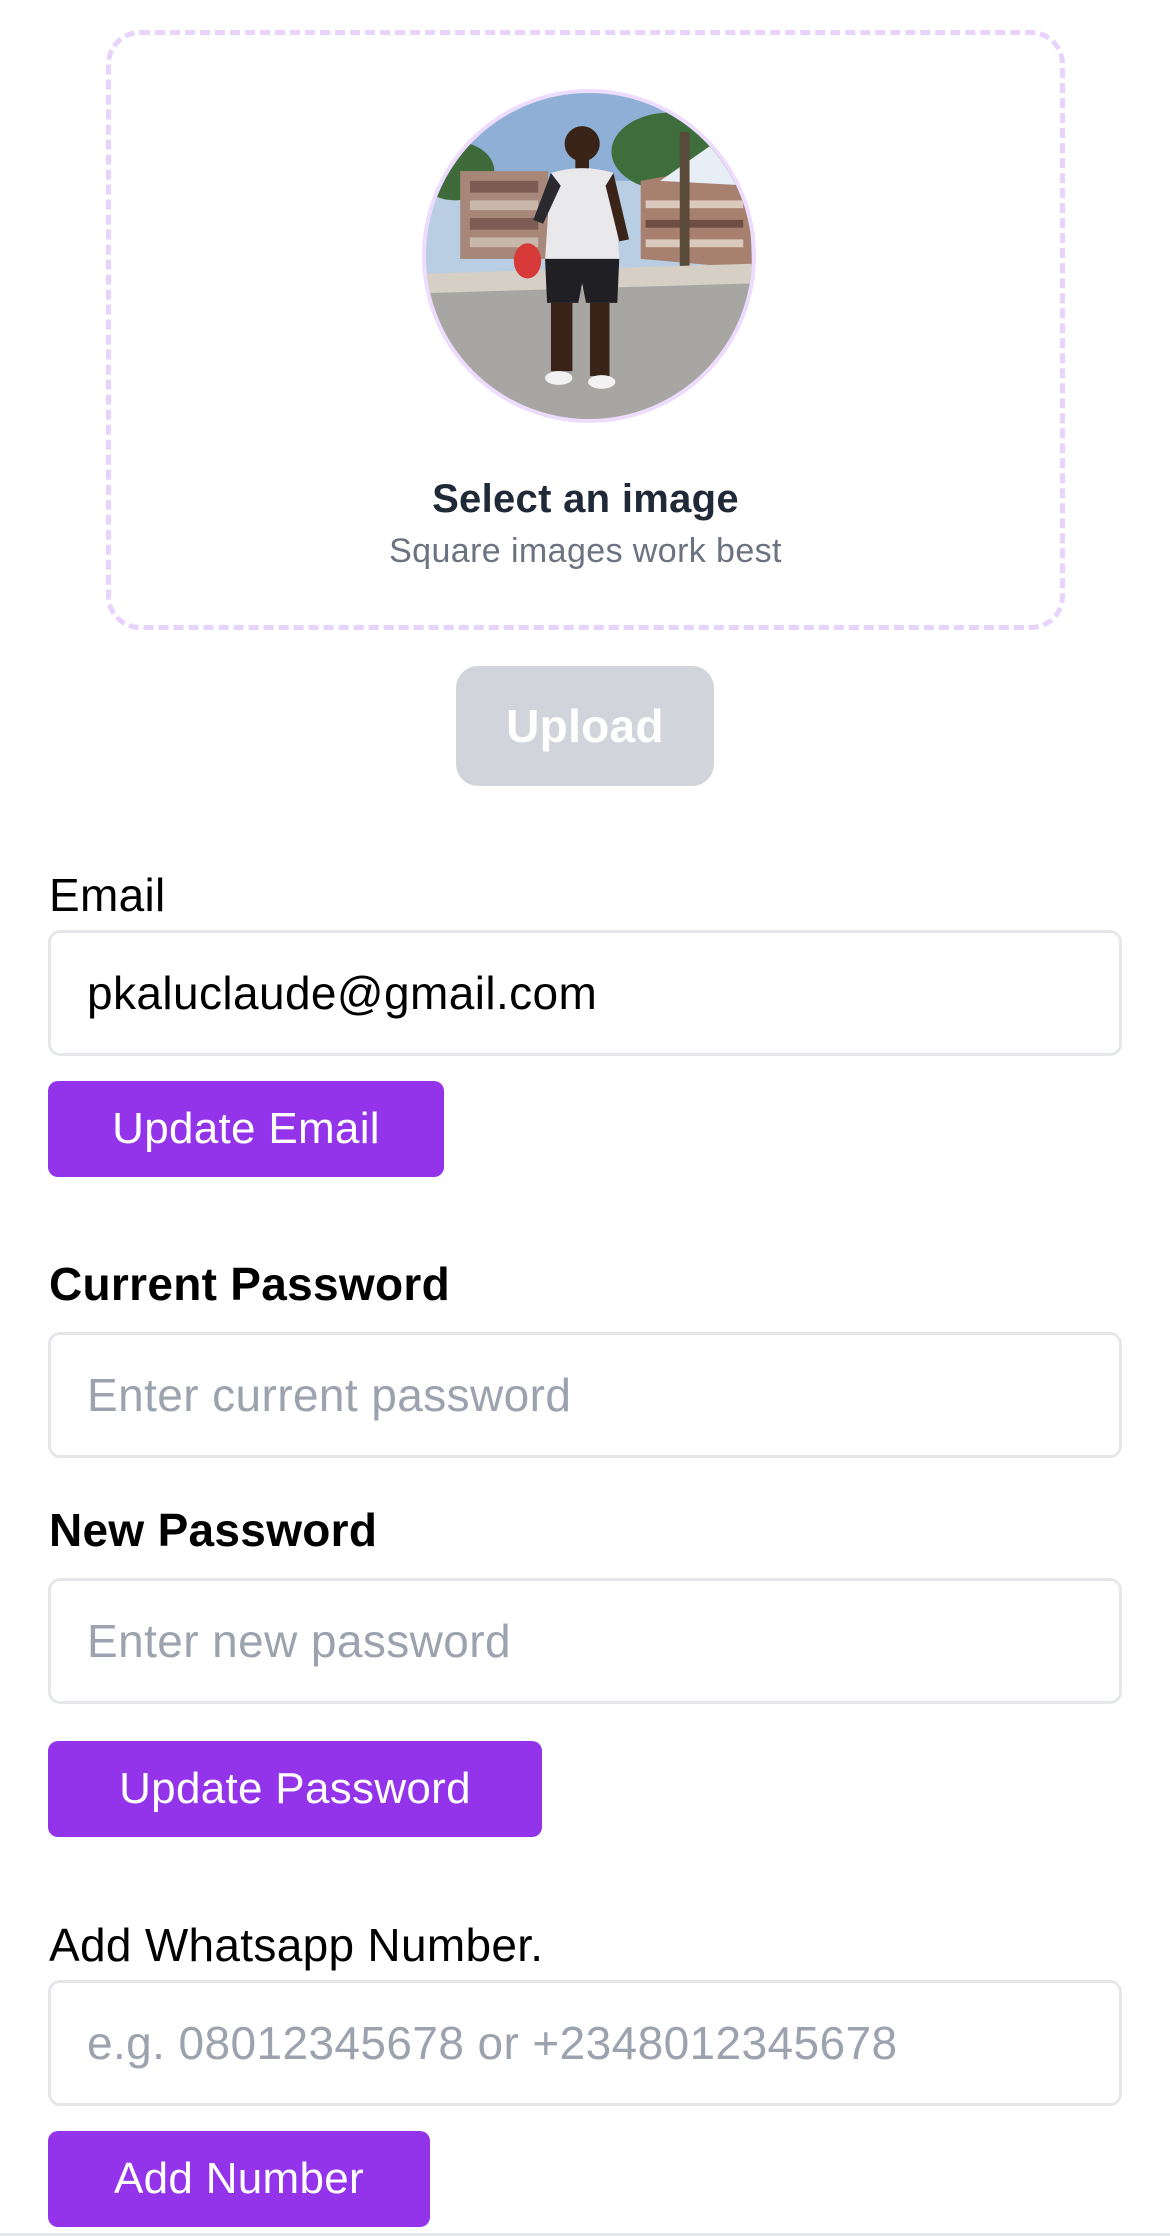  I want to click on add-number-button: Add Number, so click(239, 2179).